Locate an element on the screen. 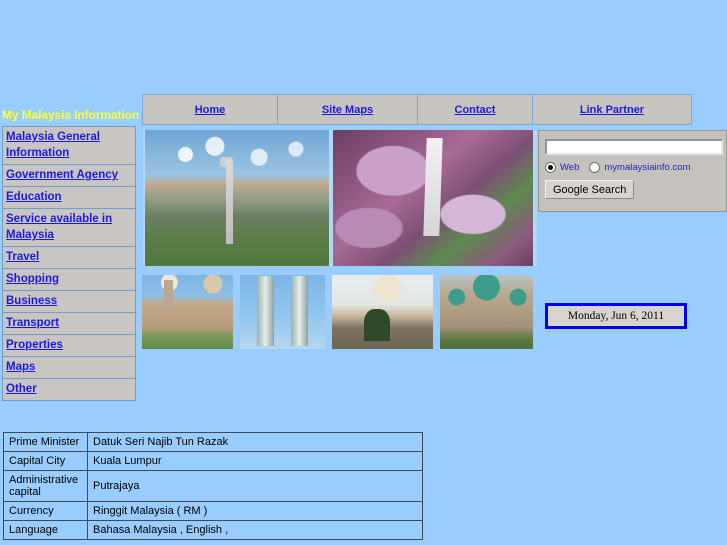 Image resolution: width=727 pixels, height=545 pixels. top-navigation-bar: Home Site Maps Contact Link Partner is located at coordinates (417, 109).